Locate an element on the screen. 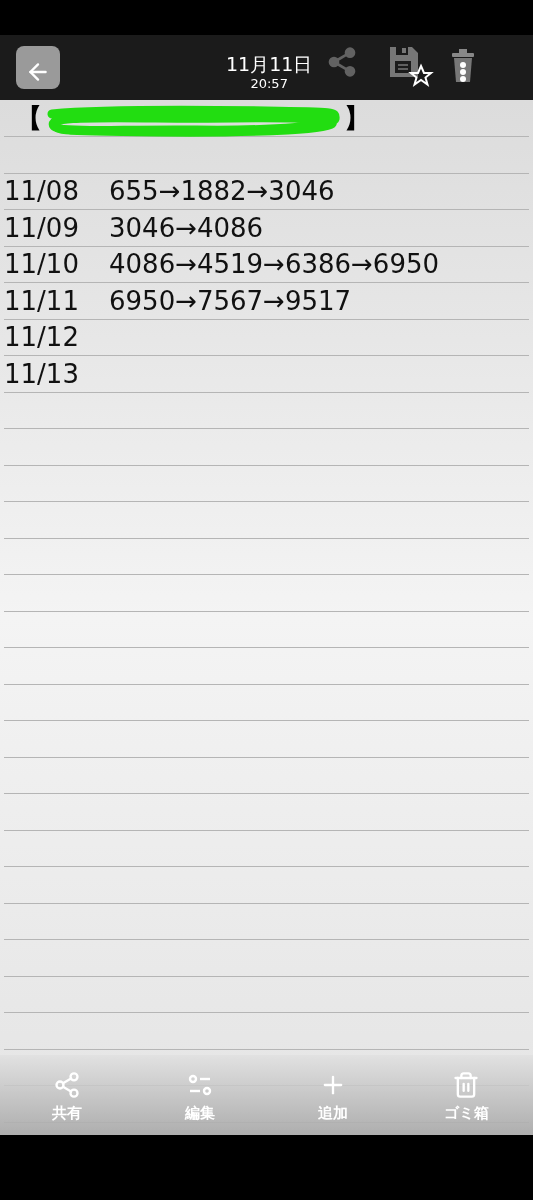 Image resolution: width=533 pixels, height=1200 pixels. toolbar-button: 共有 is located at coordinates (67, 1095).